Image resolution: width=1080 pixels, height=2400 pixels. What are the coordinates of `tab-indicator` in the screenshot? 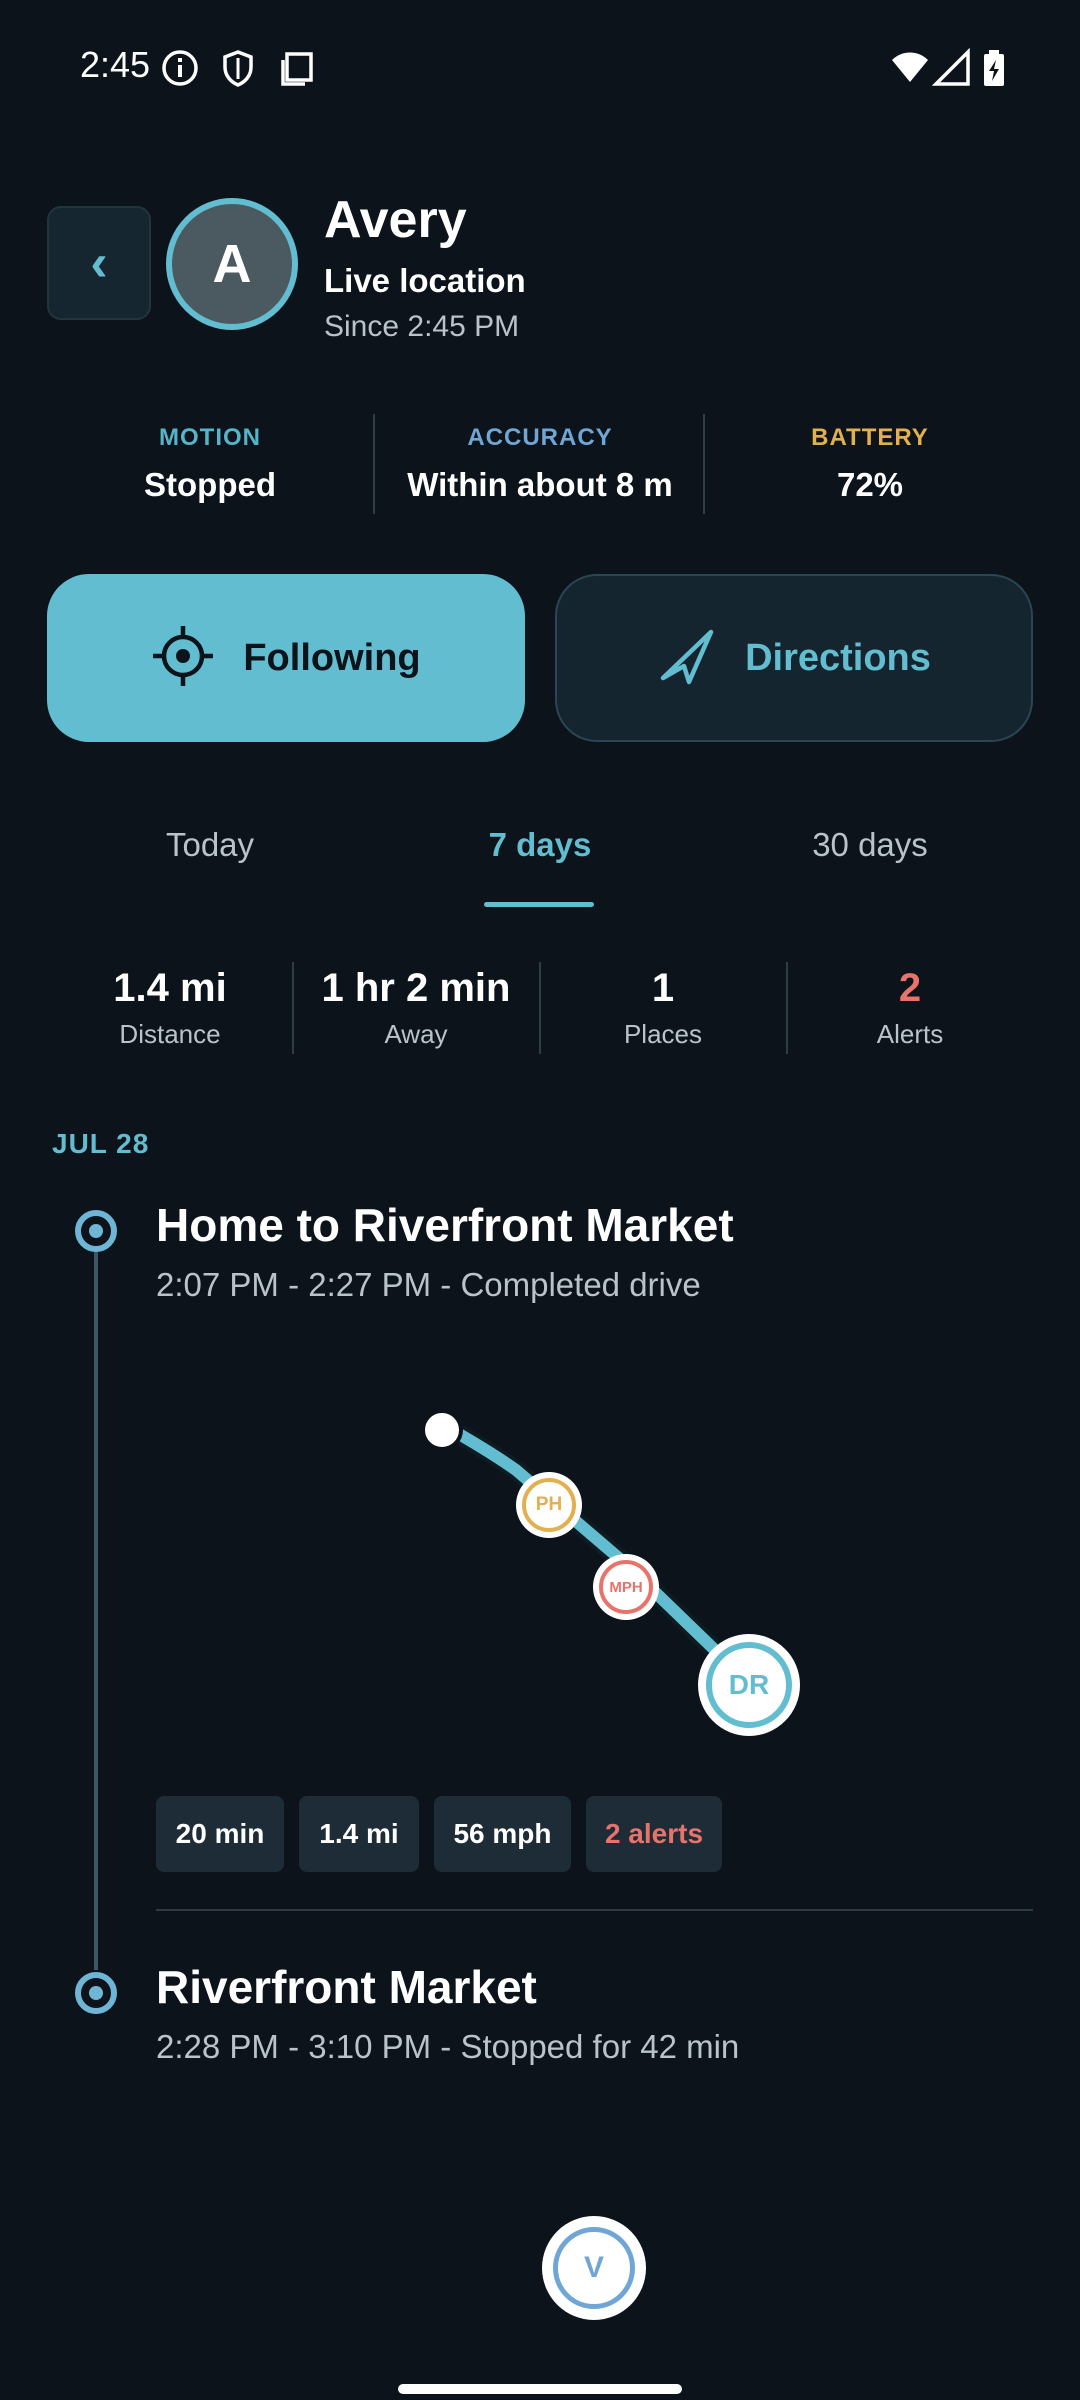 It's located at (539, 904).